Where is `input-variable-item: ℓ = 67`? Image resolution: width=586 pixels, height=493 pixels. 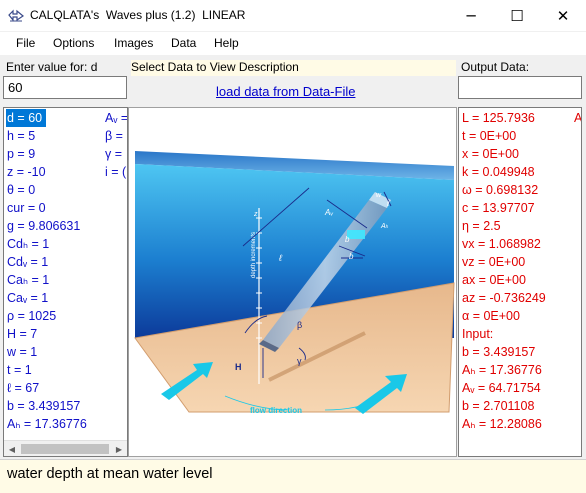
input-variable-item: ℓ = 67 is located at coordinates (66, 388).